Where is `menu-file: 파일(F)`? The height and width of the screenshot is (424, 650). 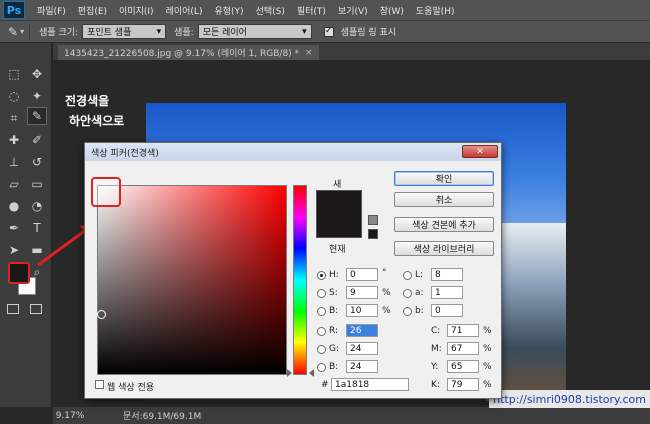
menu-file: 파일(F) is located at coordinates (51, 10).